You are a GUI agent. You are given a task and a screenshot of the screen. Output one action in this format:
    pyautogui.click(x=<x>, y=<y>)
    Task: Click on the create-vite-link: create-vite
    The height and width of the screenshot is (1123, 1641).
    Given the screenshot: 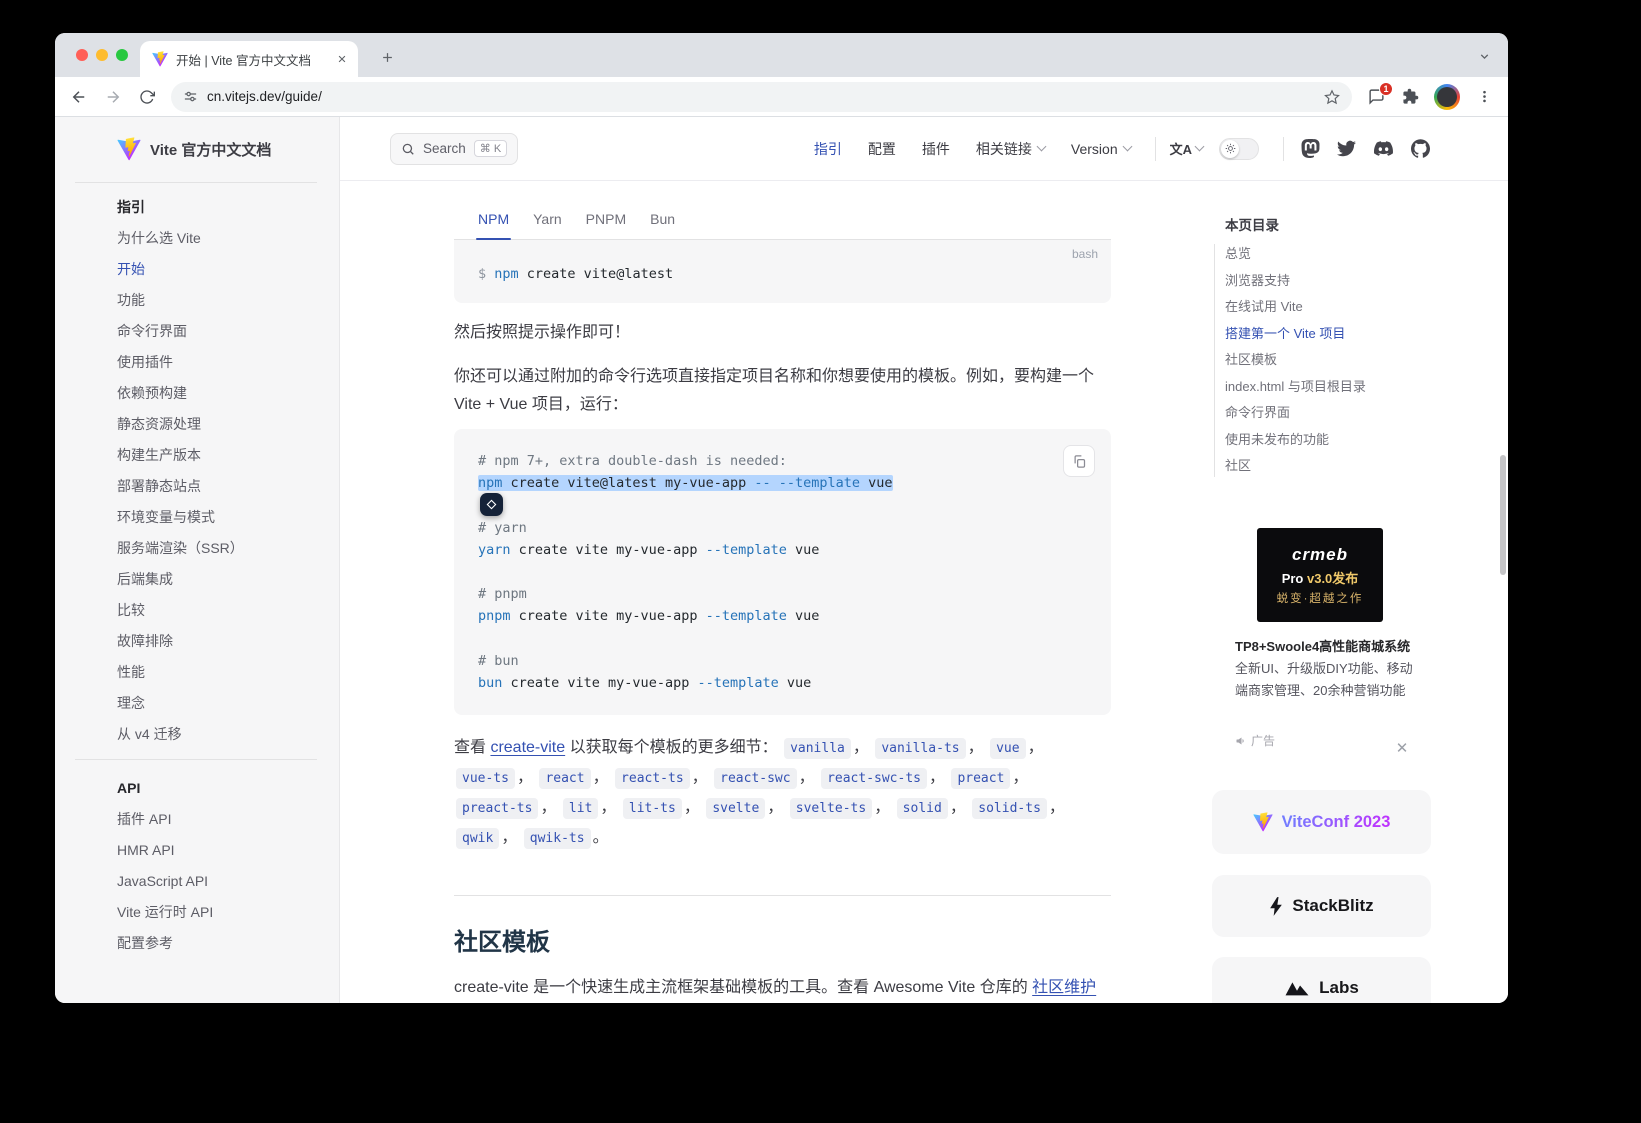 What is the action you would take?
    pyautogui.click(x=527, y=747)
    